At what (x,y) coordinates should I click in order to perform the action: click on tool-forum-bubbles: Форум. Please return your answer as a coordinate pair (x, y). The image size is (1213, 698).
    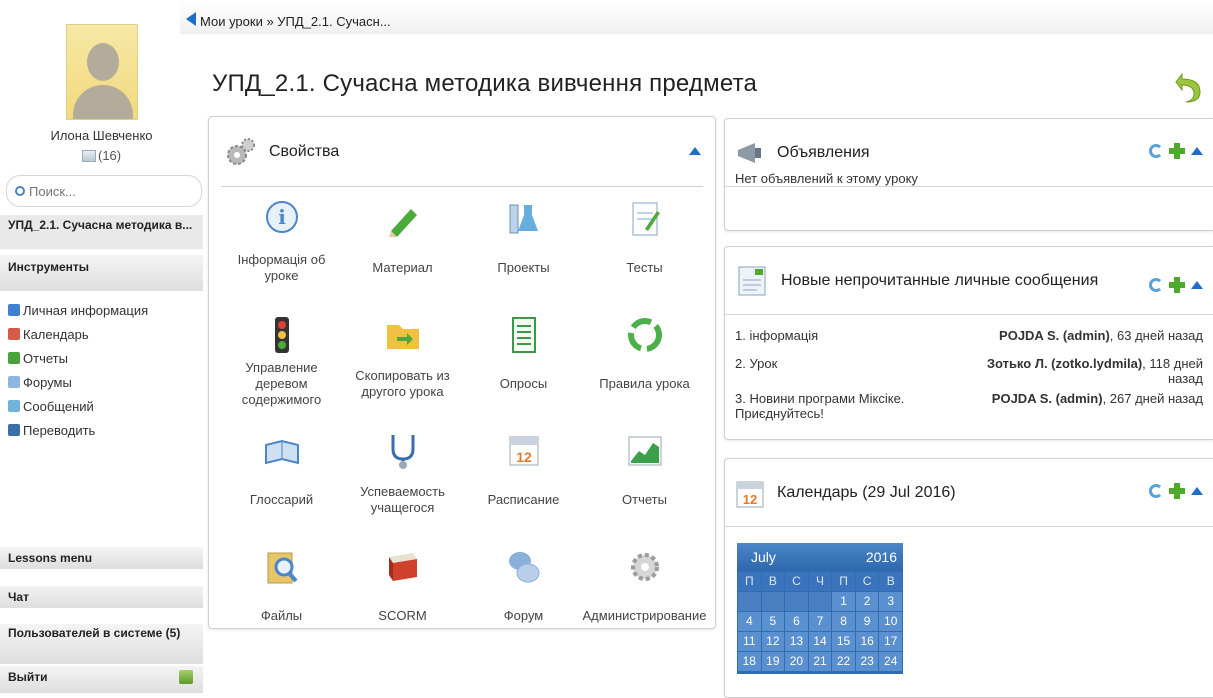
    Looking at the image, I should click on (523, 601).